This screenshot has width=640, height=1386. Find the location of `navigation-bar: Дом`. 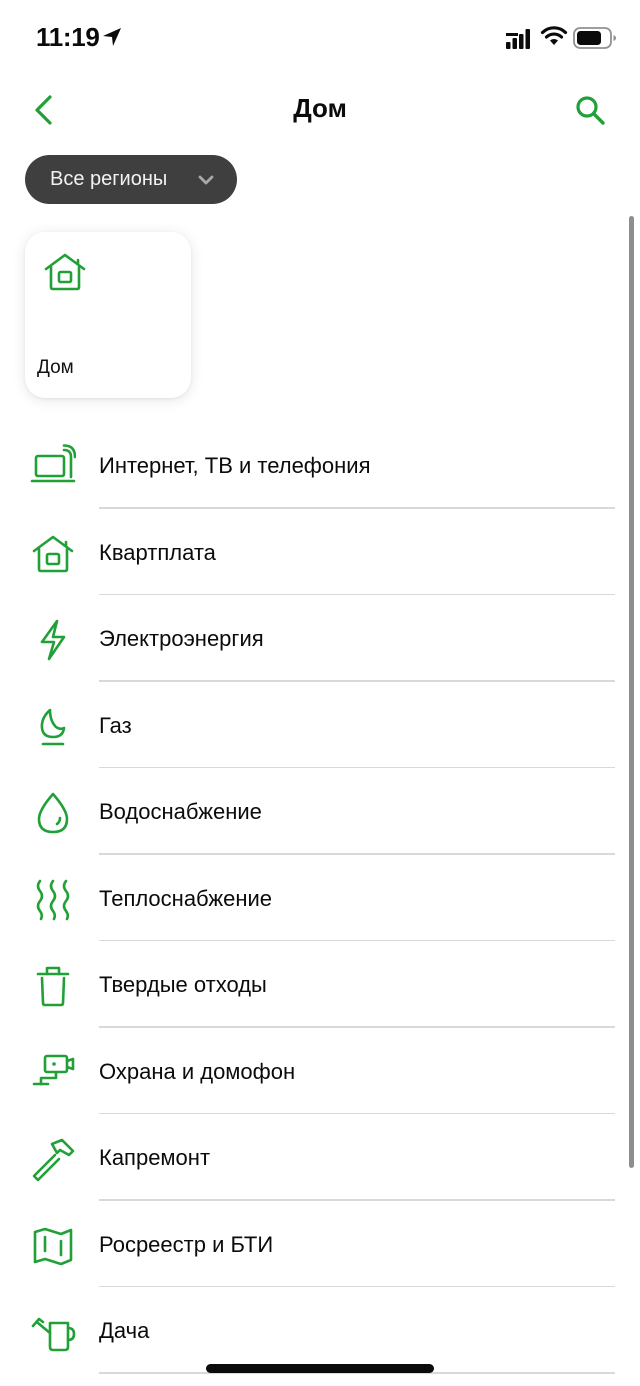

navigation-bar: Дом is located at coordinates (320, 110).